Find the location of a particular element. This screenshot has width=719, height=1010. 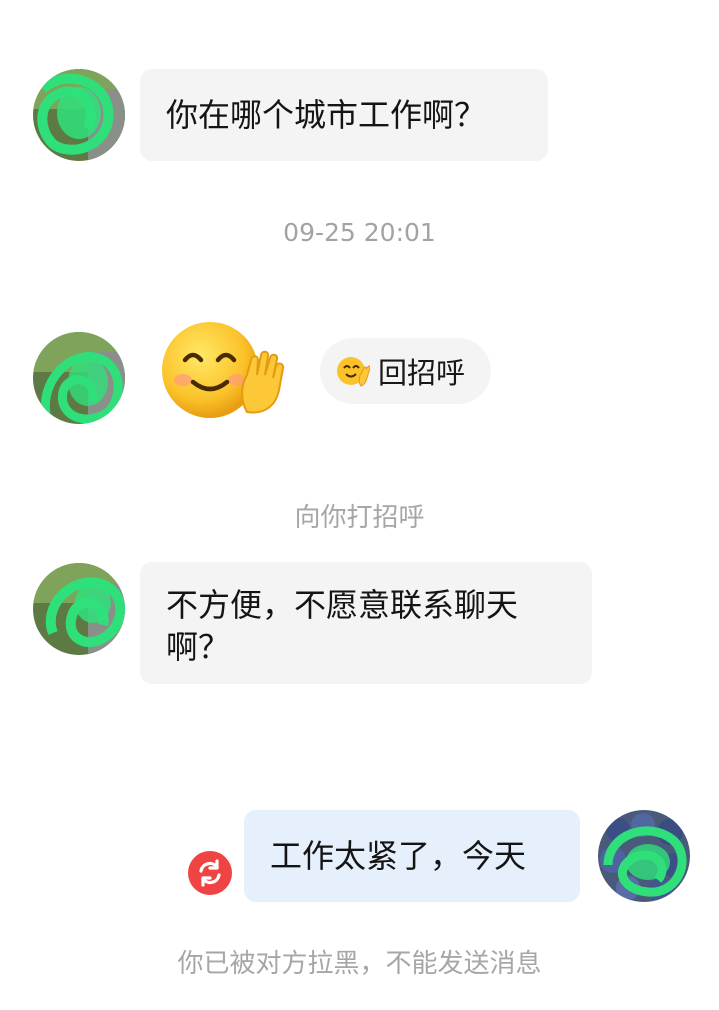

reply-greeting-label: 回招呼 is located at coordinates (422, 373).